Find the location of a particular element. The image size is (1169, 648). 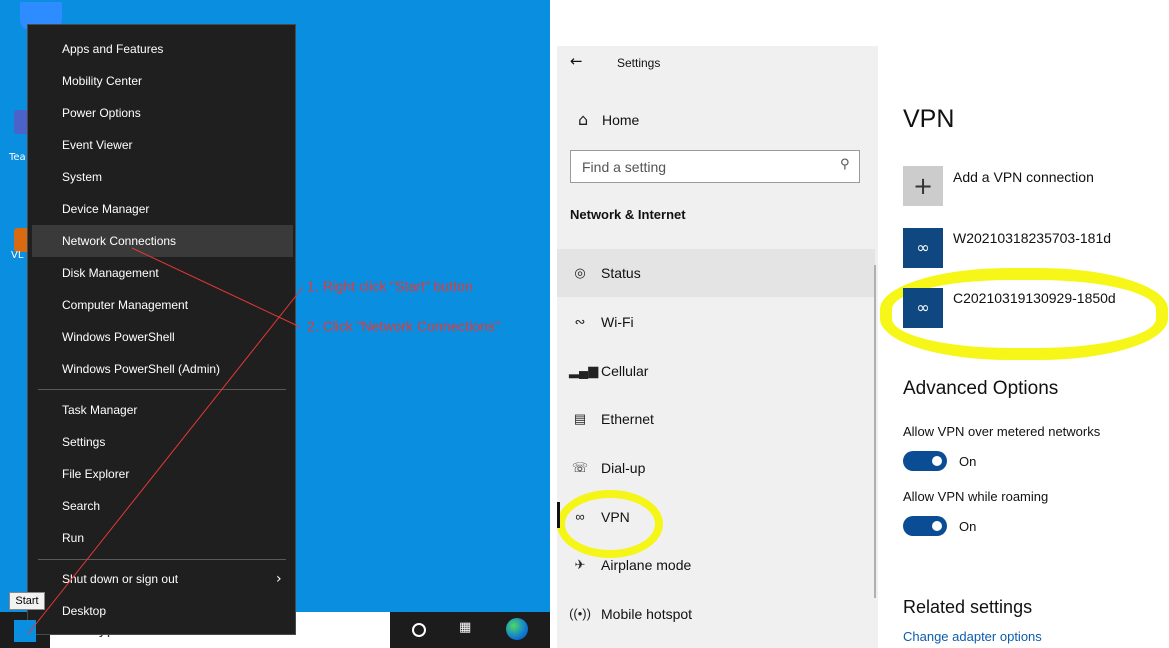

metered-option-label: Allow VPN over metered networks is located at coordinates (1002, 431).